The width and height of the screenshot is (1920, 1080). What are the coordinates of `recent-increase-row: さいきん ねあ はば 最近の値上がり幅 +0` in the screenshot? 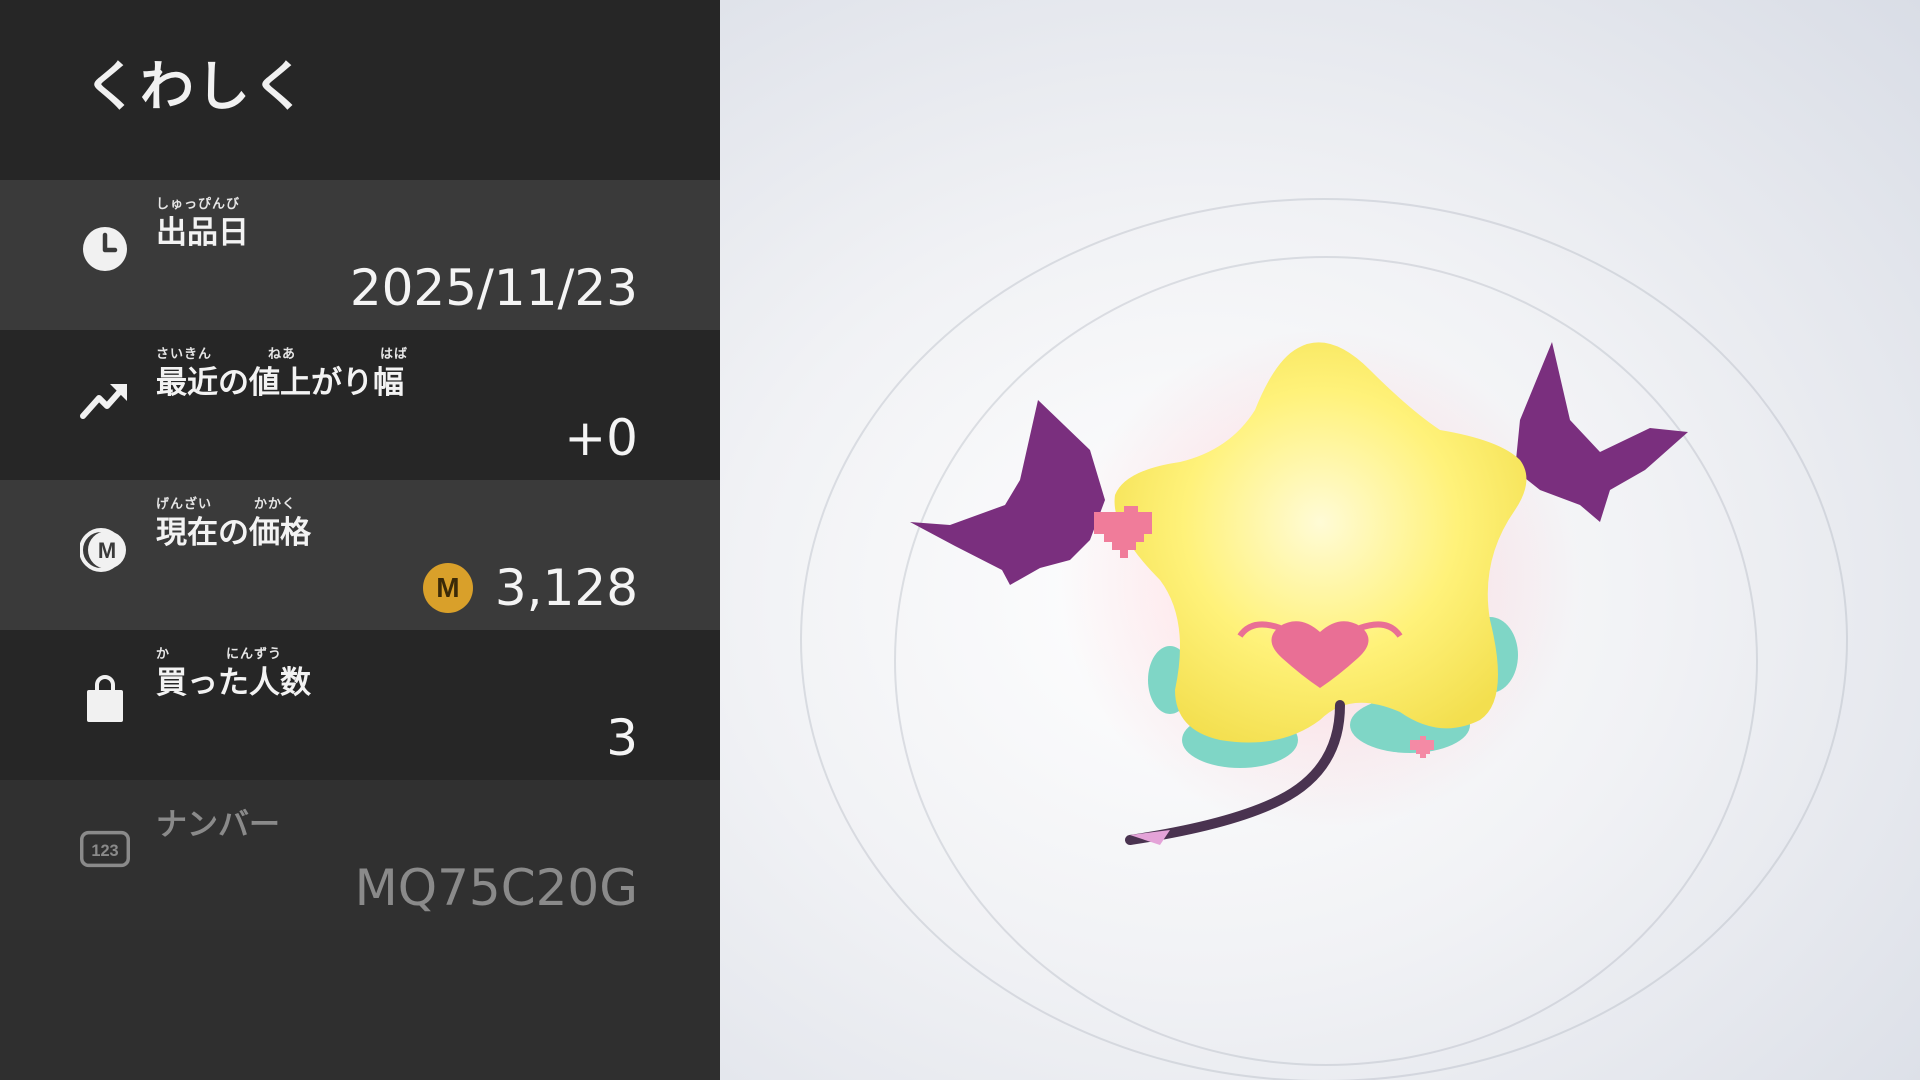 It's located at (360, 405).